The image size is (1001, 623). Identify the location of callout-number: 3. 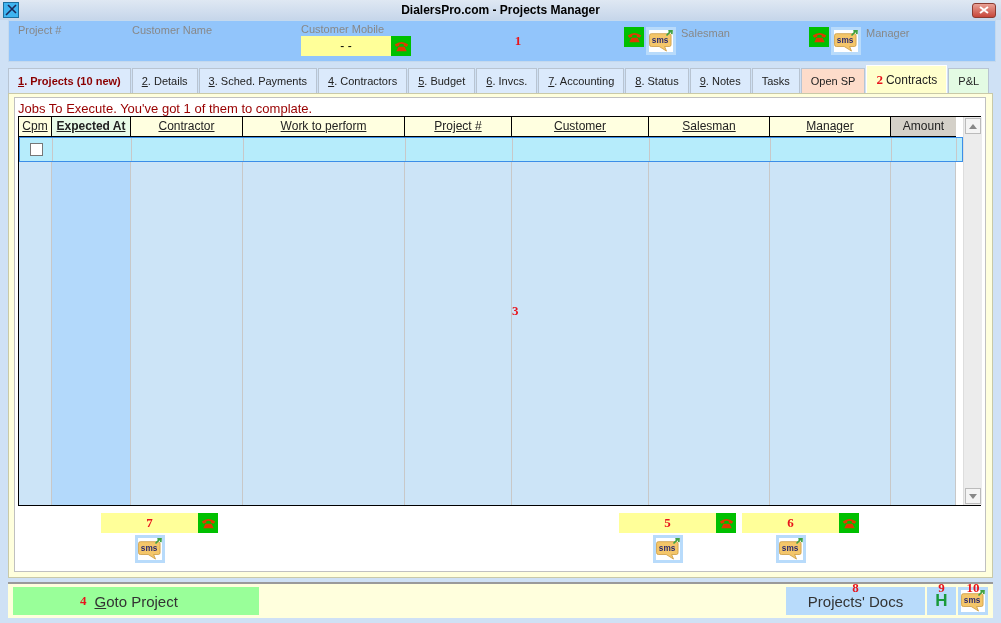
(515, 311).